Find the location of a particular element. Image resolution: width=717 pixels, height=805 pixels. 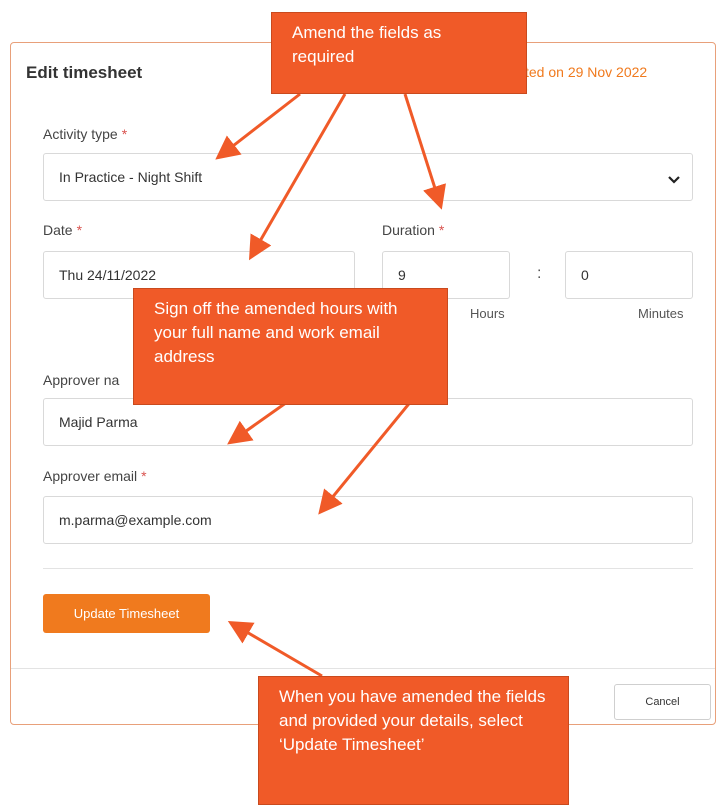

submitted-date-text: itted on 29 Nov 2022 is located at coordinates (583, 72).